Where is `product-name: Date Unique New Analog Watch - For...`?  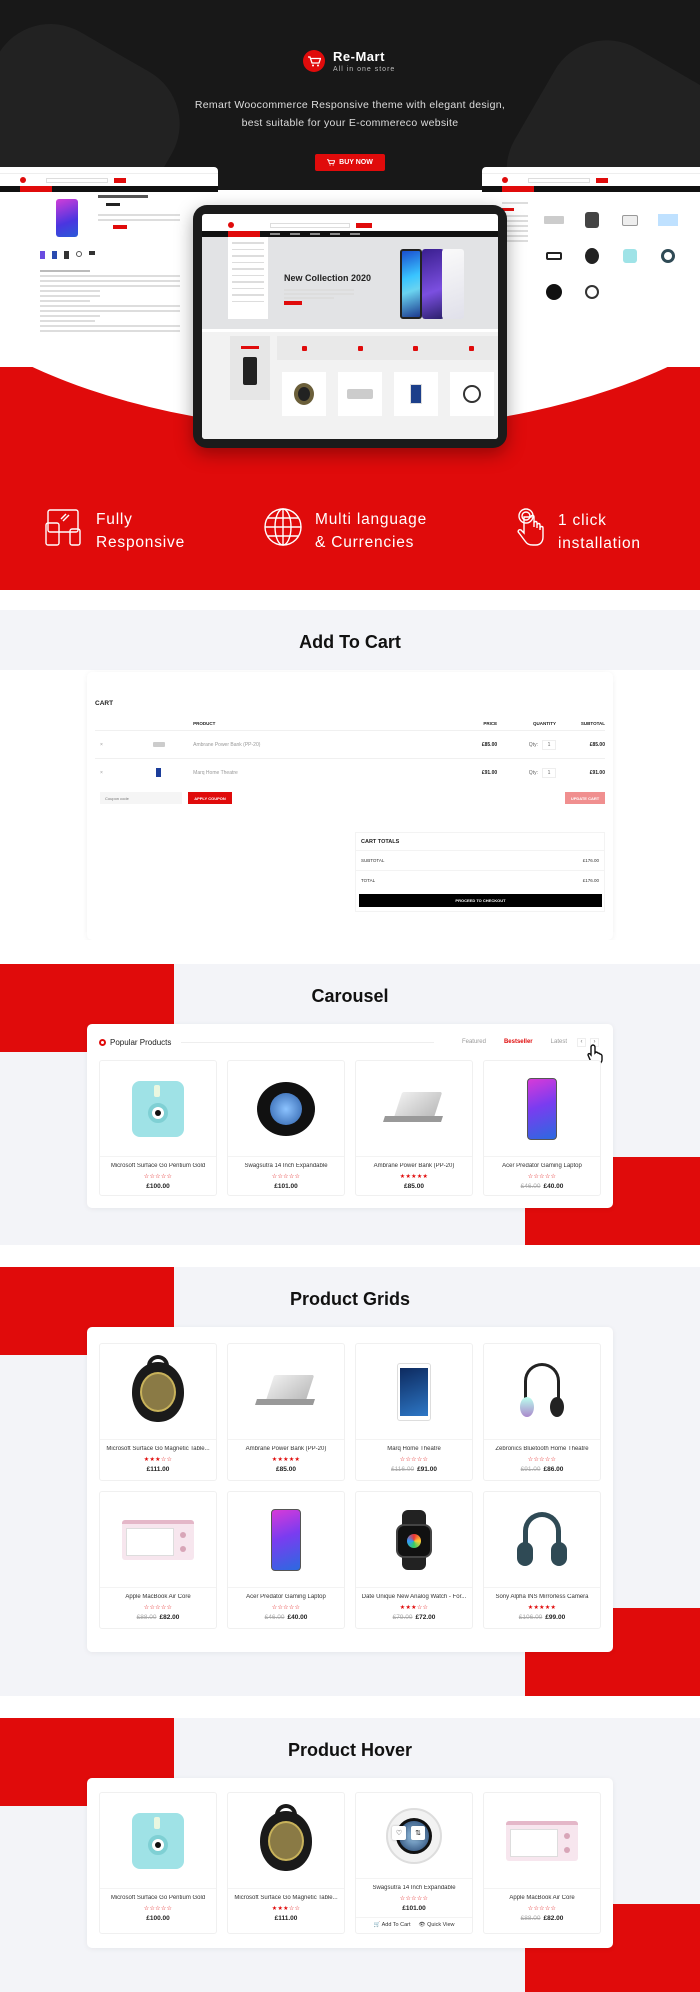
product-name: Date Unique New Analog Watch - For... is located at coordinates (414, 1597).